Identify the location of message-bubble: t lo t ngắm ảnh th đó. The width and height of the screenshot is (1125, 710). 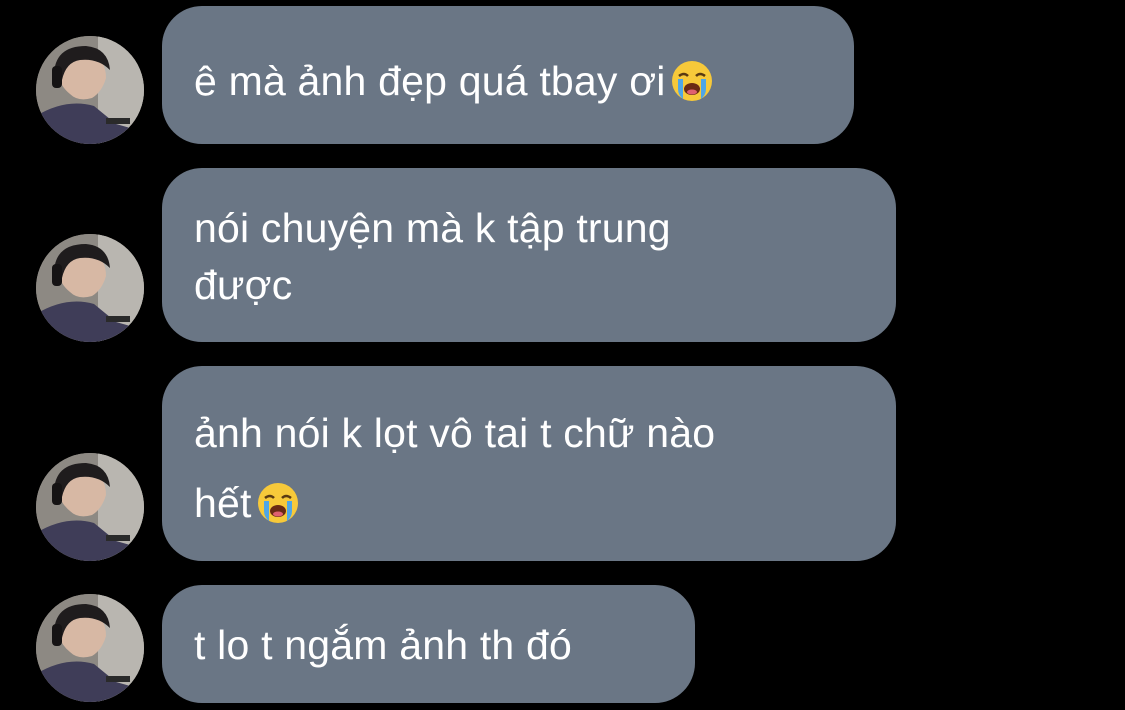
(428, 644).